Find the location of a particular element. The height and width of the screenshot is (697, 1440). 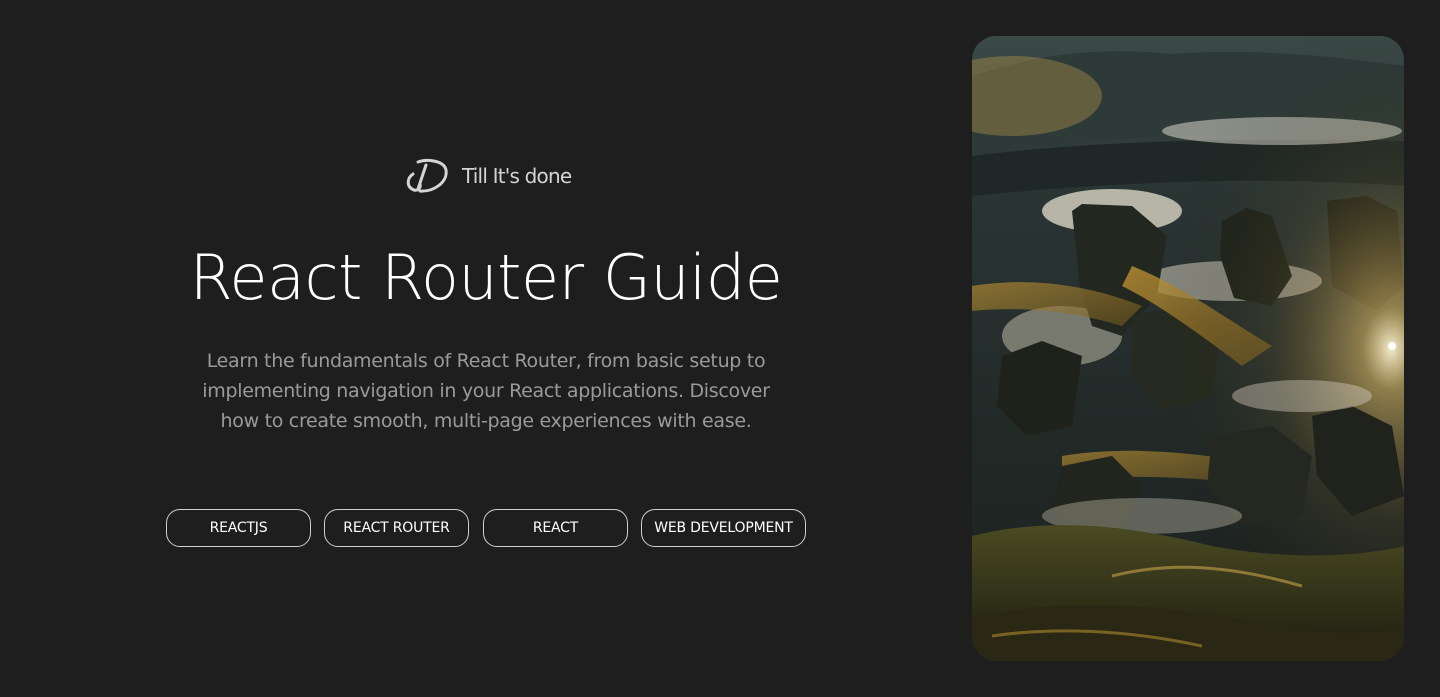

brand-name: Till It's done is located at coordinates (517, 176).